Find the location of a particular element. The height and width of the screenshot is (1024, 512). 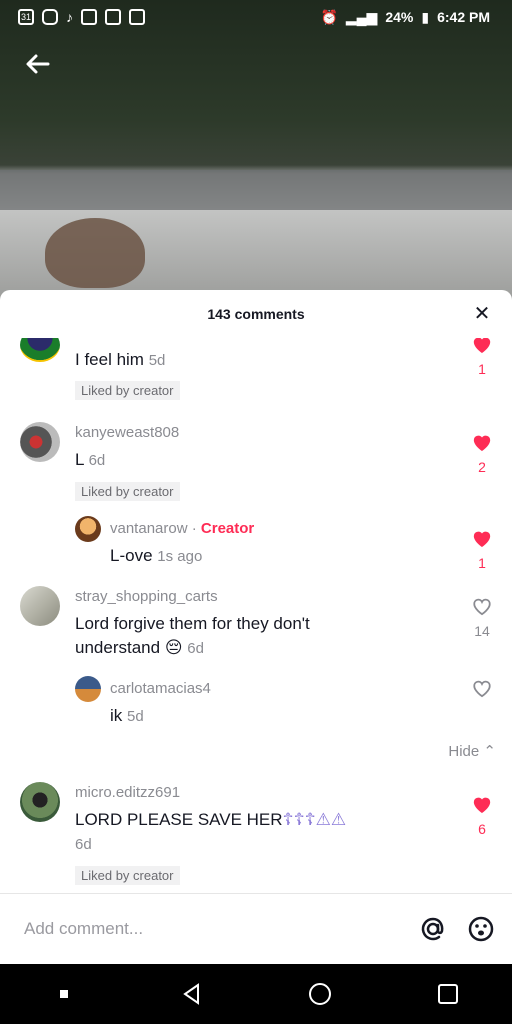

like-count: 14 is located at coordinates (482, 631).